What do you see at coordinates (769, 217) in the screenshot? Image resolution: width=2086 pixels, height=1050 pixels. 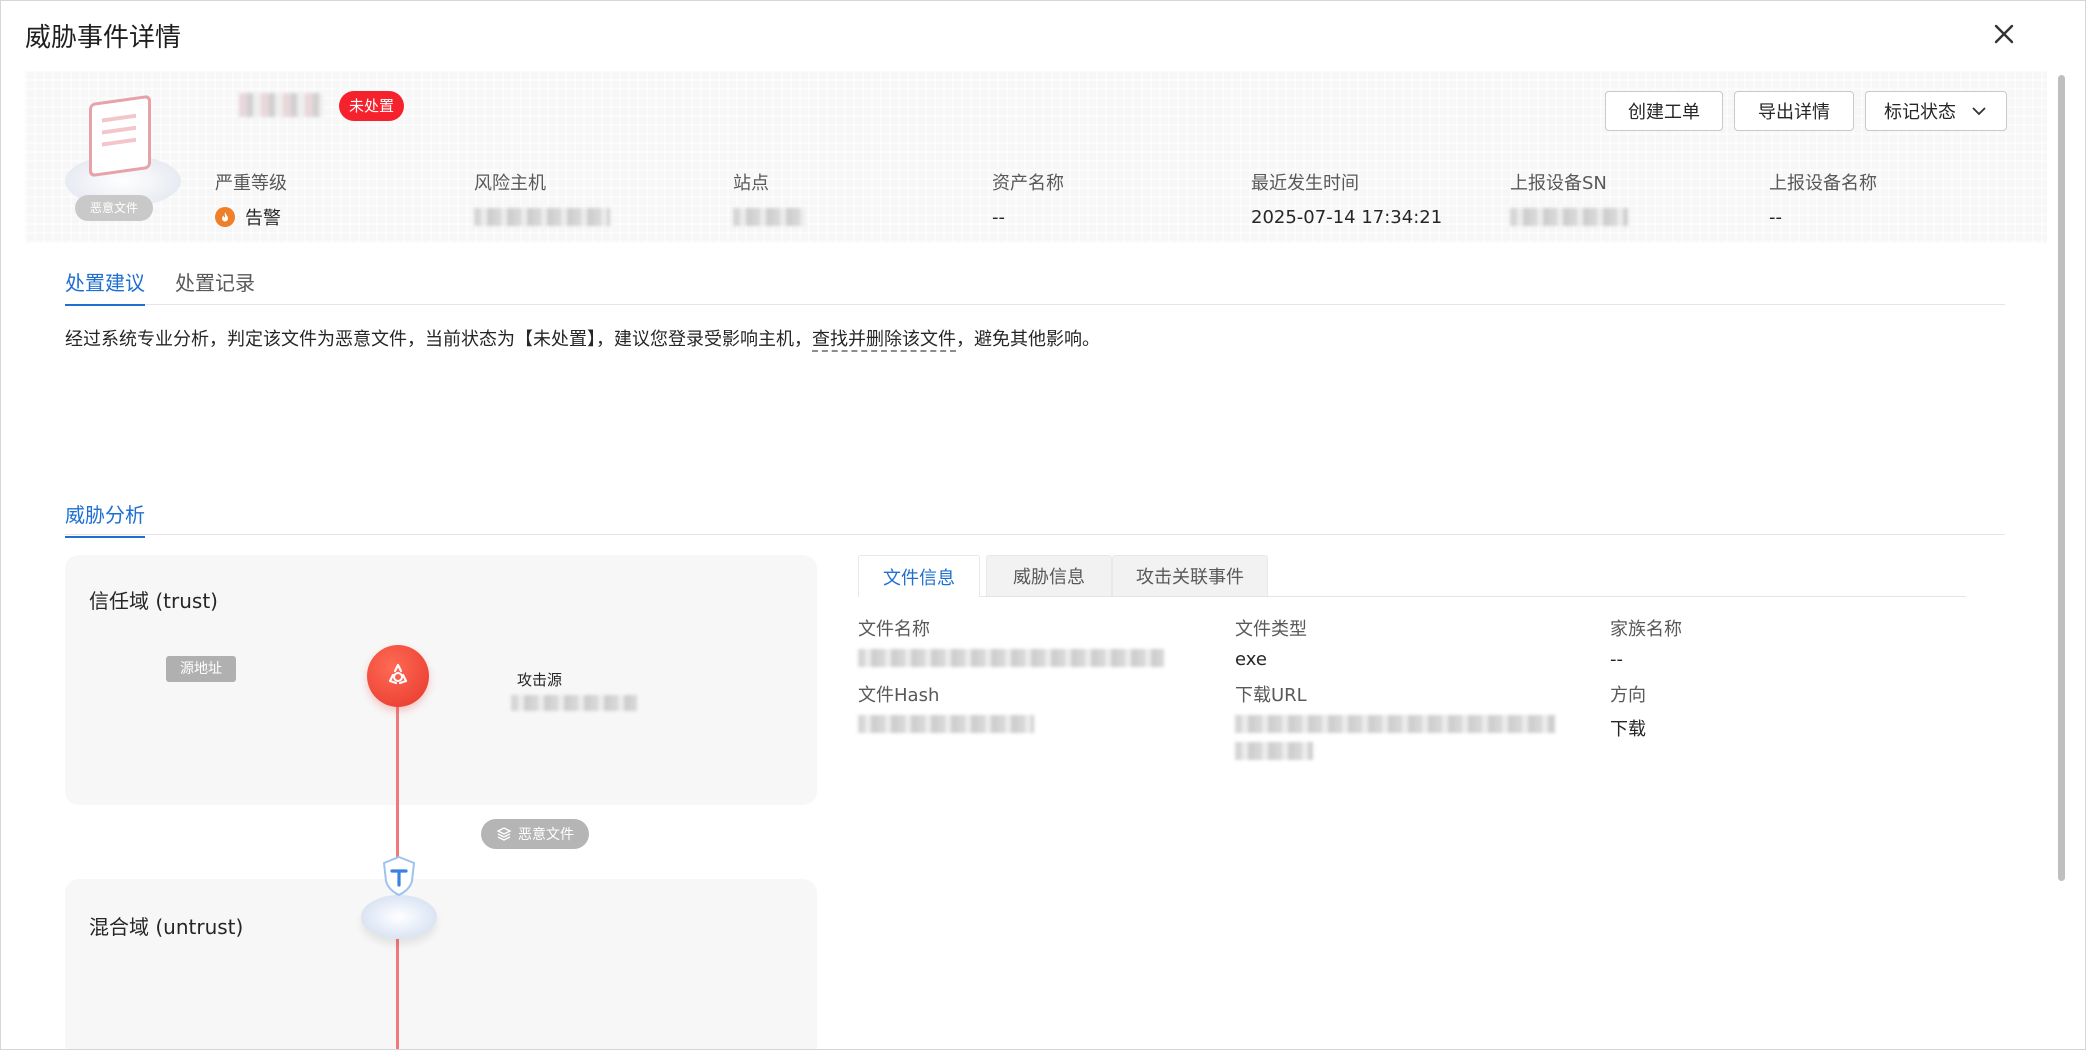 I see `site-redacted` at bounding box center [769, 217].